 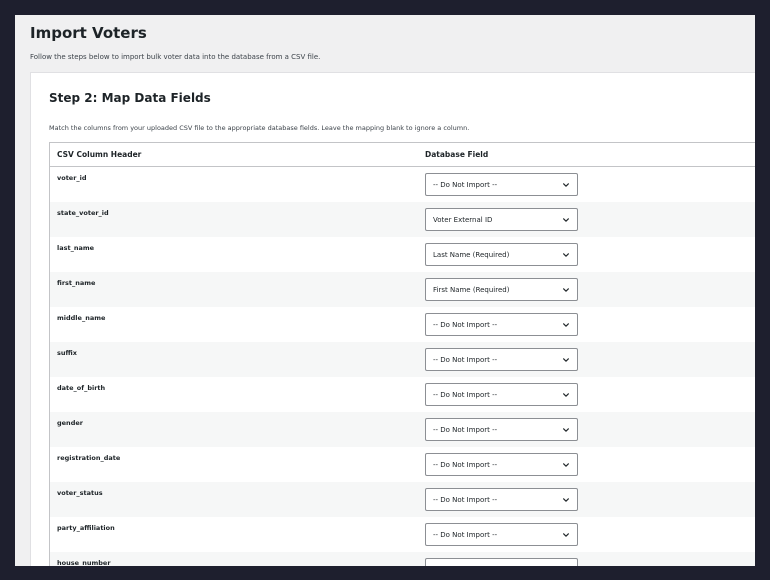 I want to click on page-title: Import Voters, so click(x=88, y=33).